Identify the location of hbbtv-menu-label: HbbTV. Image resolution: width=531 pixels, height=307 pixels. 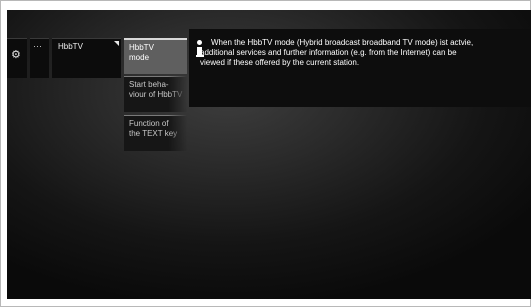
(70, 46).